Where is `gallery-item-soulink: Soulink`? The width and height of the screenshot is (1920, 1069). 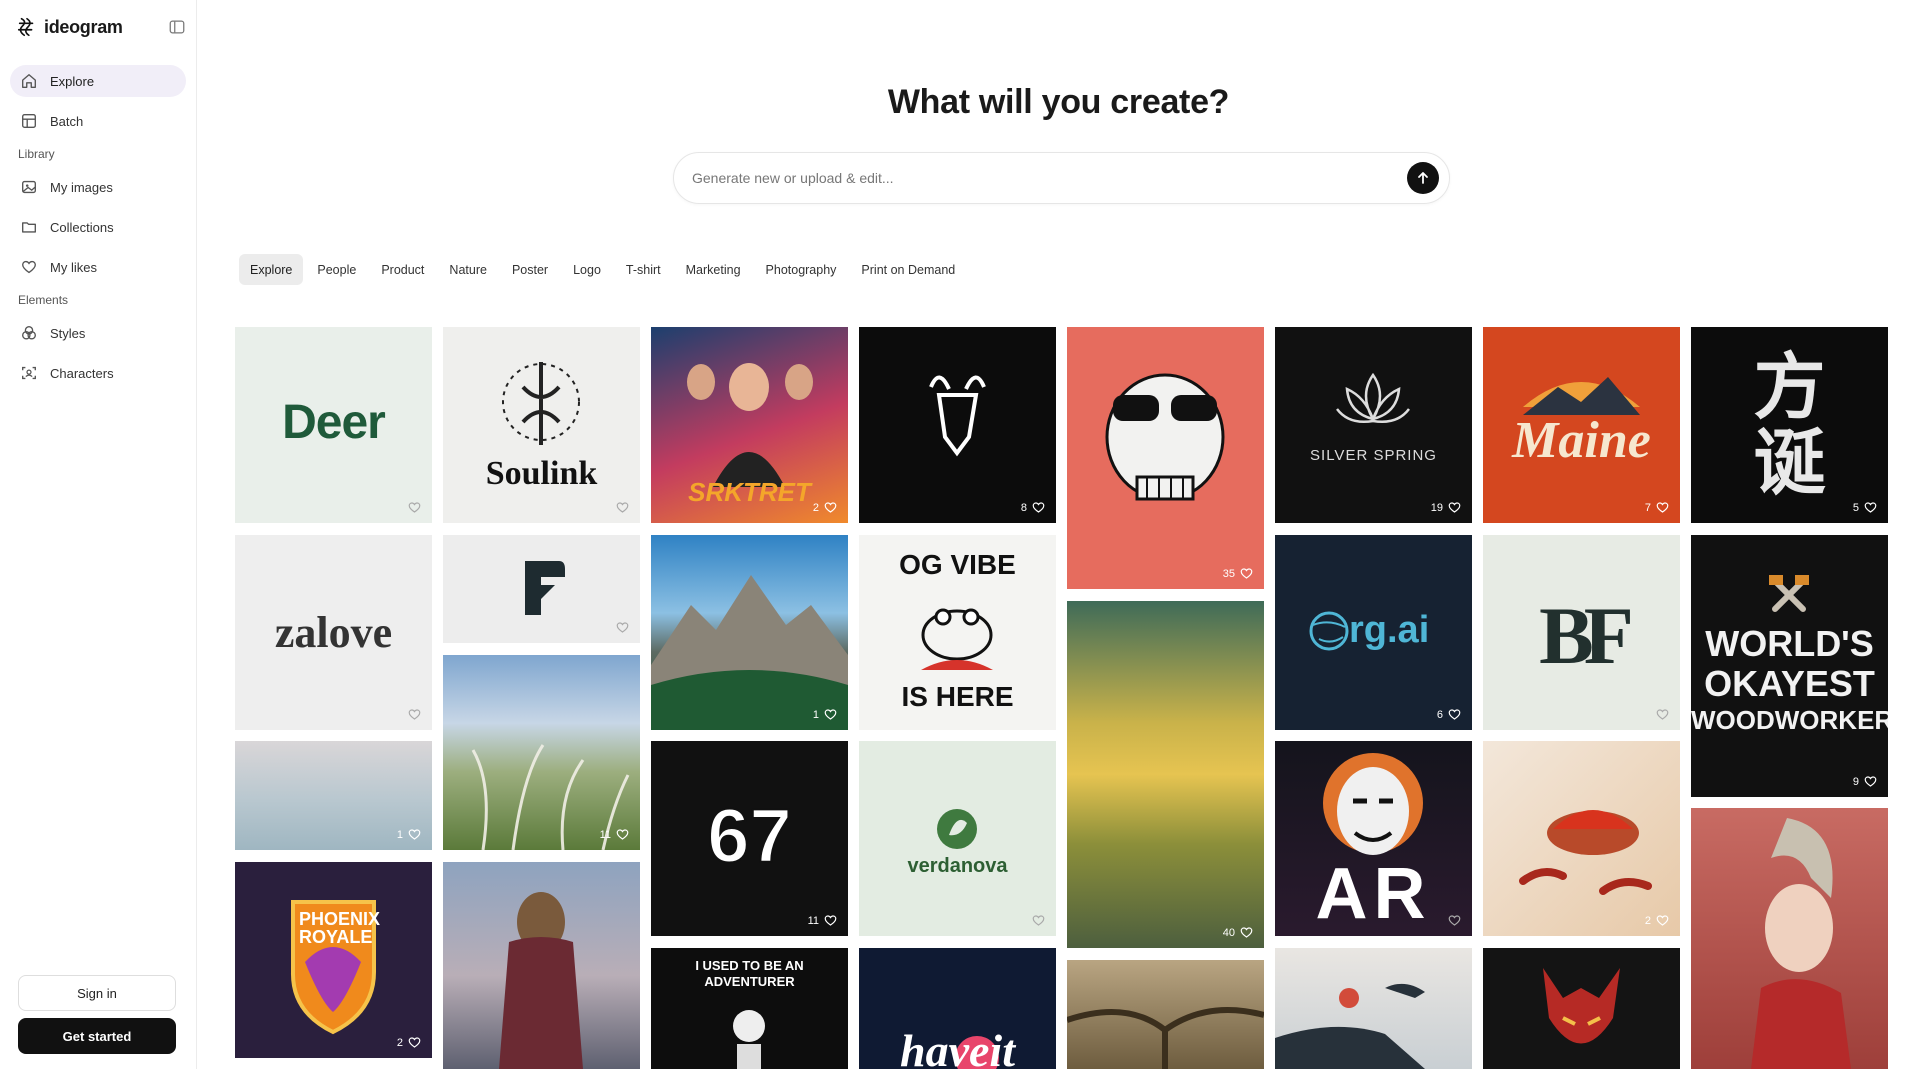
gallery-item-soulink: Soulink is located at coordinates (541, 425).